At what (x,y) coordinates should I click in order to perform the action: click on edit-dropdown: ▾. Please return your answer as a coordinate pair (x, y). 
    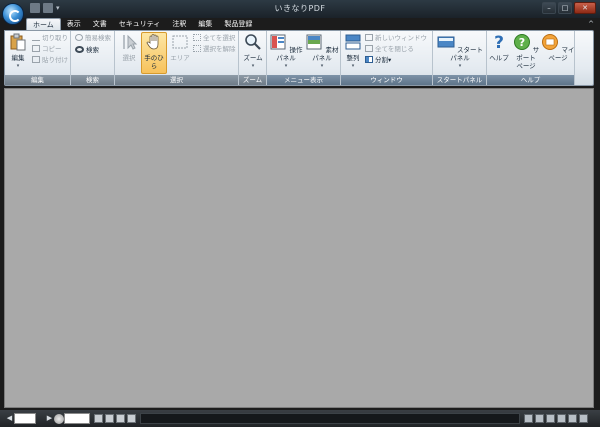
    Looking at the image, I should click on (18, 66).